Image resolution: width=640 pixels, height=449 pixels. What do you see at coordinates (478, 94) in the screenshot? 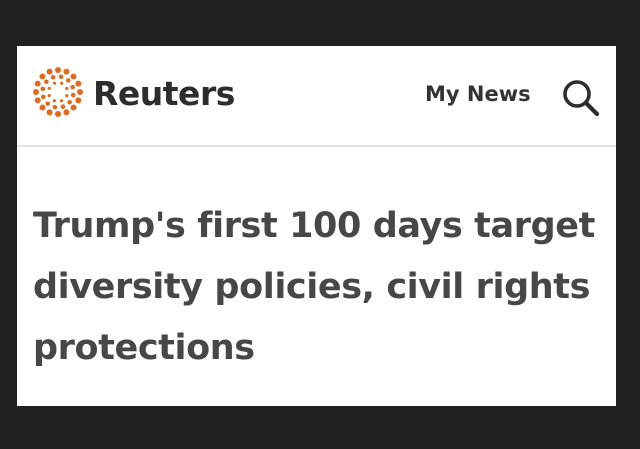
I see `my-news-link: My News` at bounding box center [478, 94].